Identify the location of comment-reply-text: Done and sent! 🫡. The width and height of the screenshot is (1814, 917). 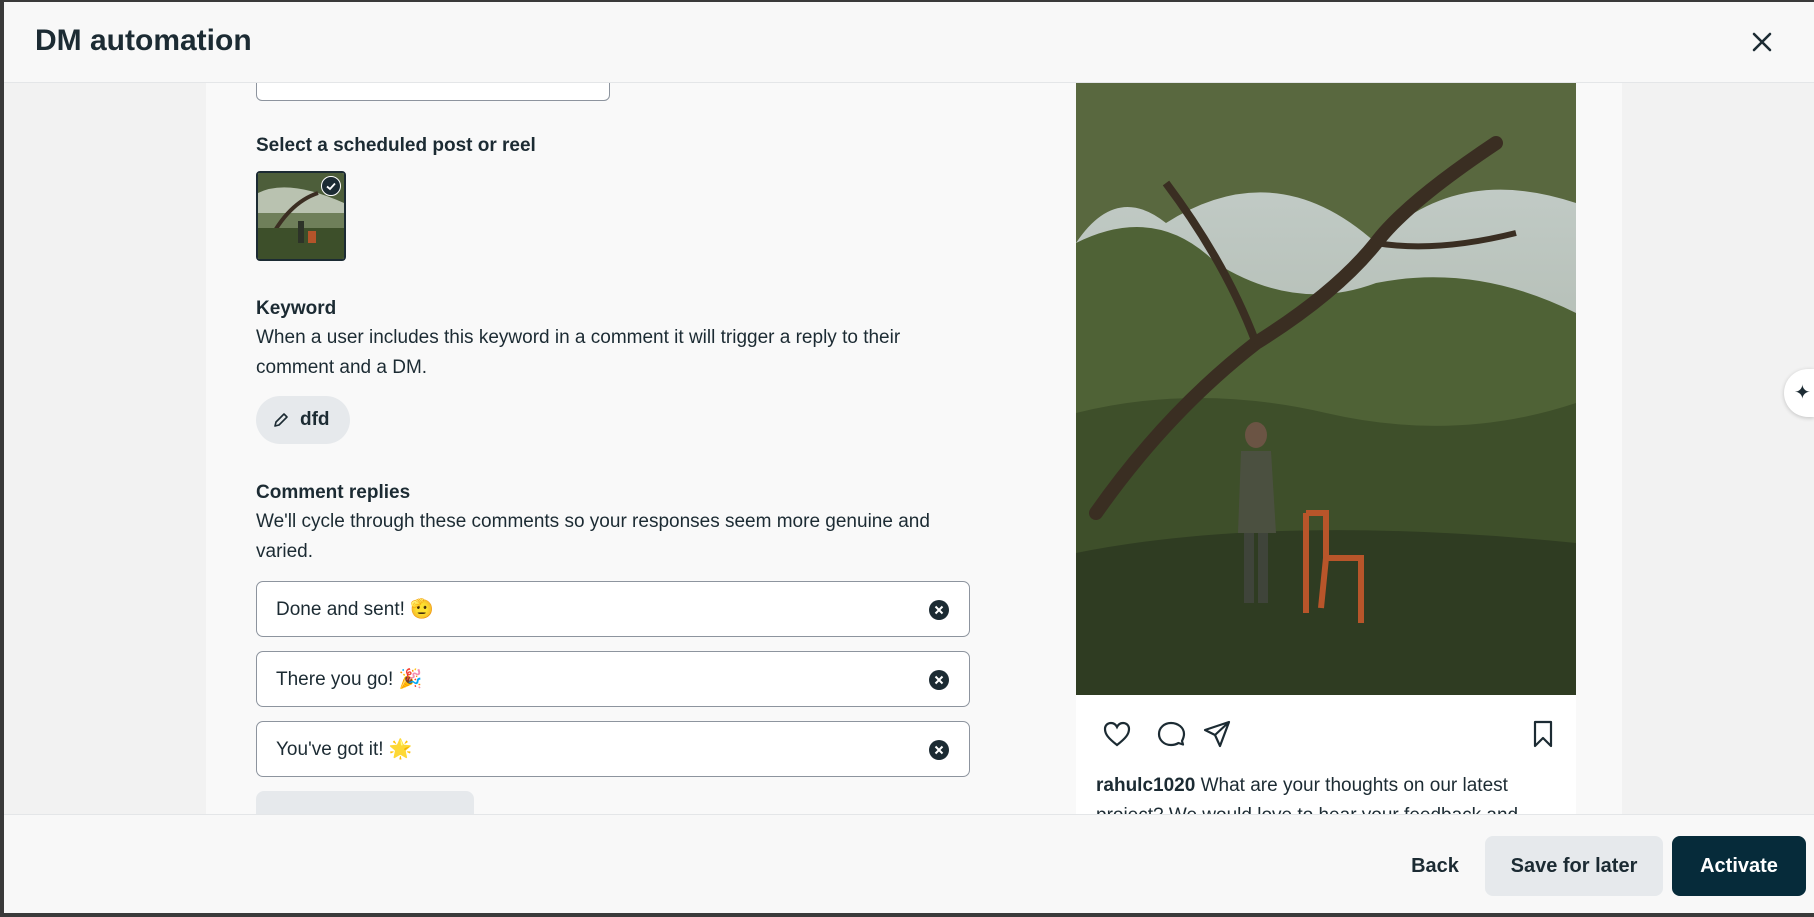
(355, 609).